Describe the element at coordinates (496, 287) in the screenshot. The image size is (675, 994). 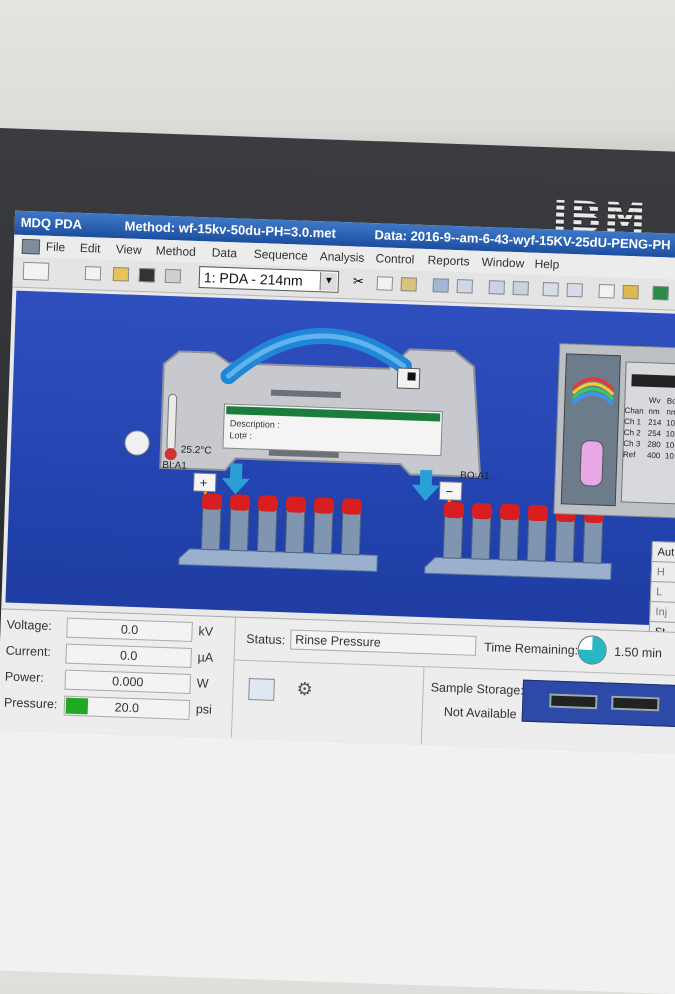
I see `table-icon` at that location.